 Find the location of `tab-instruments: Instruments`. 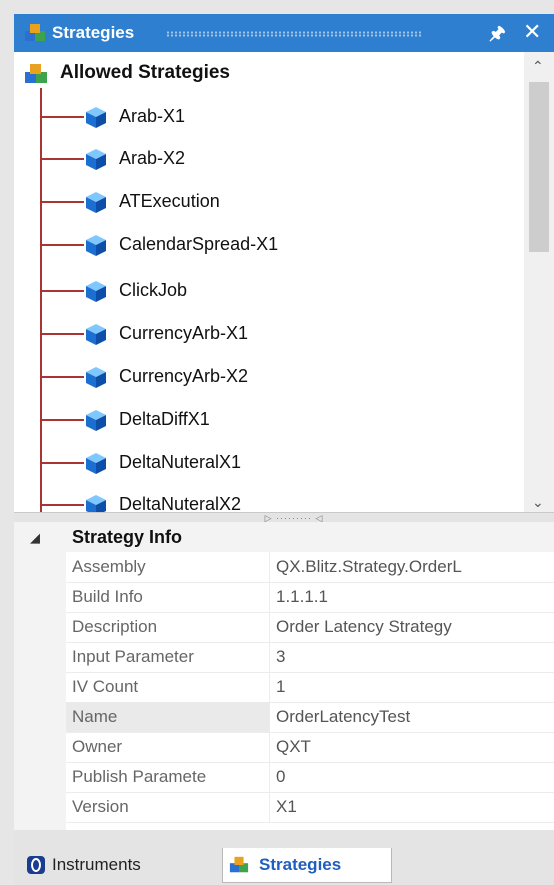

tab-instruments: Instruments is located at coordinates (120, 865).